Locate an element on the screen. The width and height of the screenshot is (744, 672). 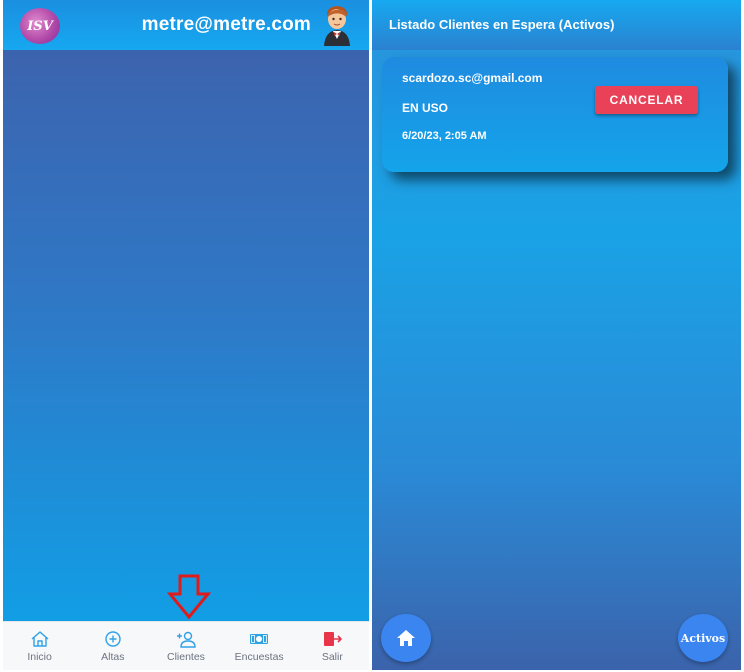
bottom-tab-bar: Inicio Altas Clientes Encuestas Salir is located at coordinates (186, 645).